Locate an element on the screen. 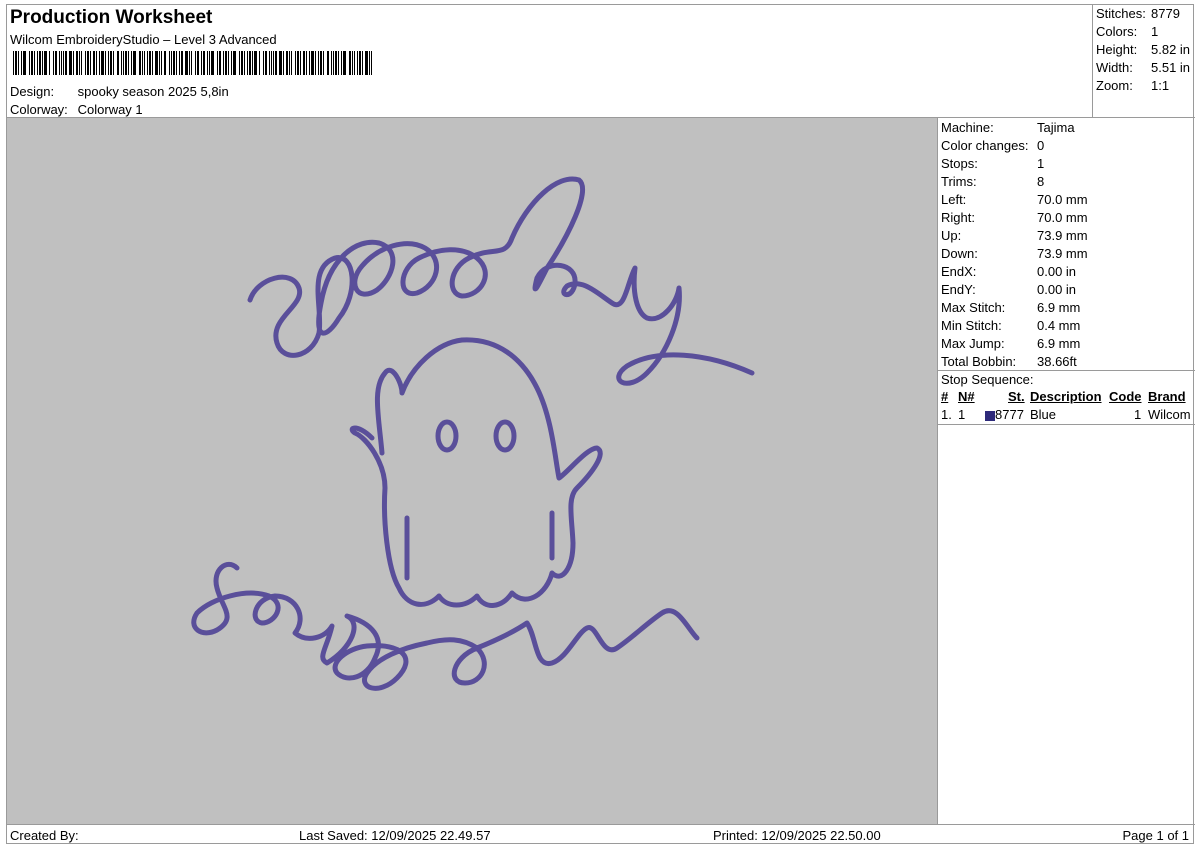 This screenshot has height=848, width=1200. stop-cell-num: 1. is located at coordinates (946, 414).